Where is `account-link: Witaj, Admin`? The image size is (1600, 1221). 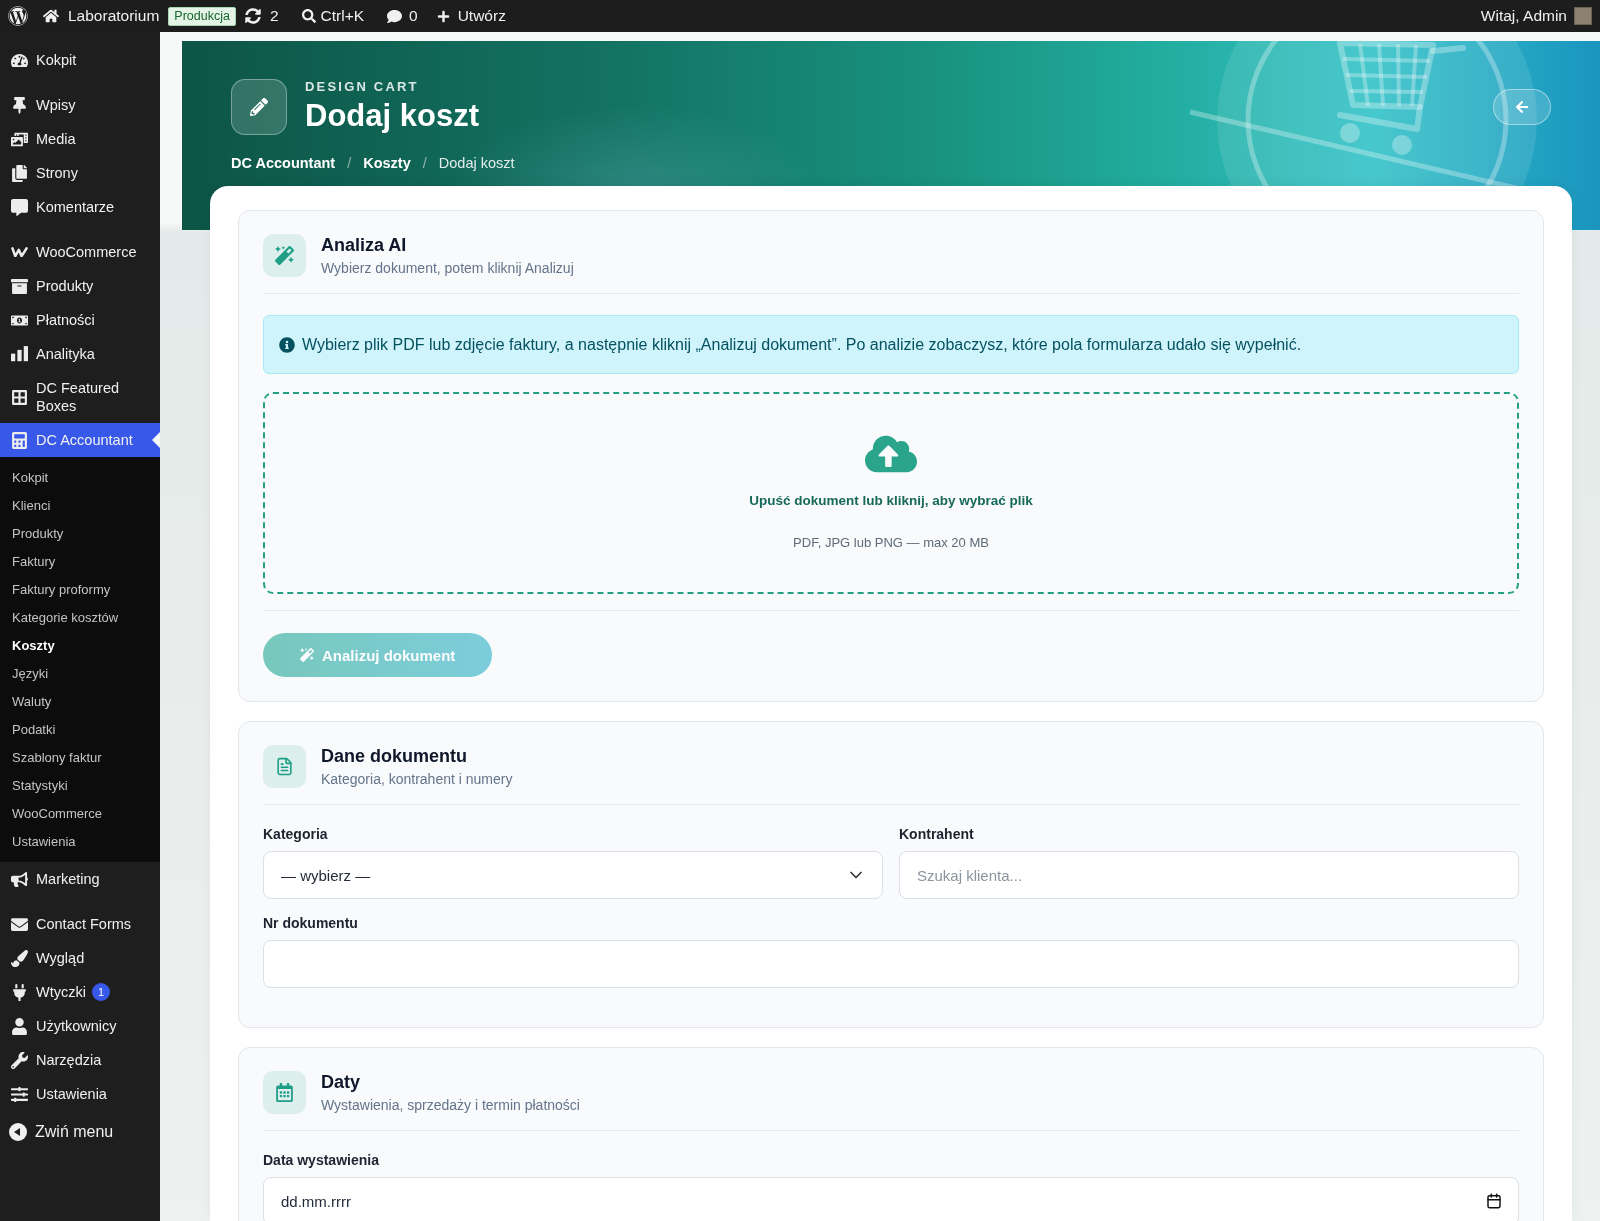
account-link: Witaj, Admin is located at coordinates (1536, 16).